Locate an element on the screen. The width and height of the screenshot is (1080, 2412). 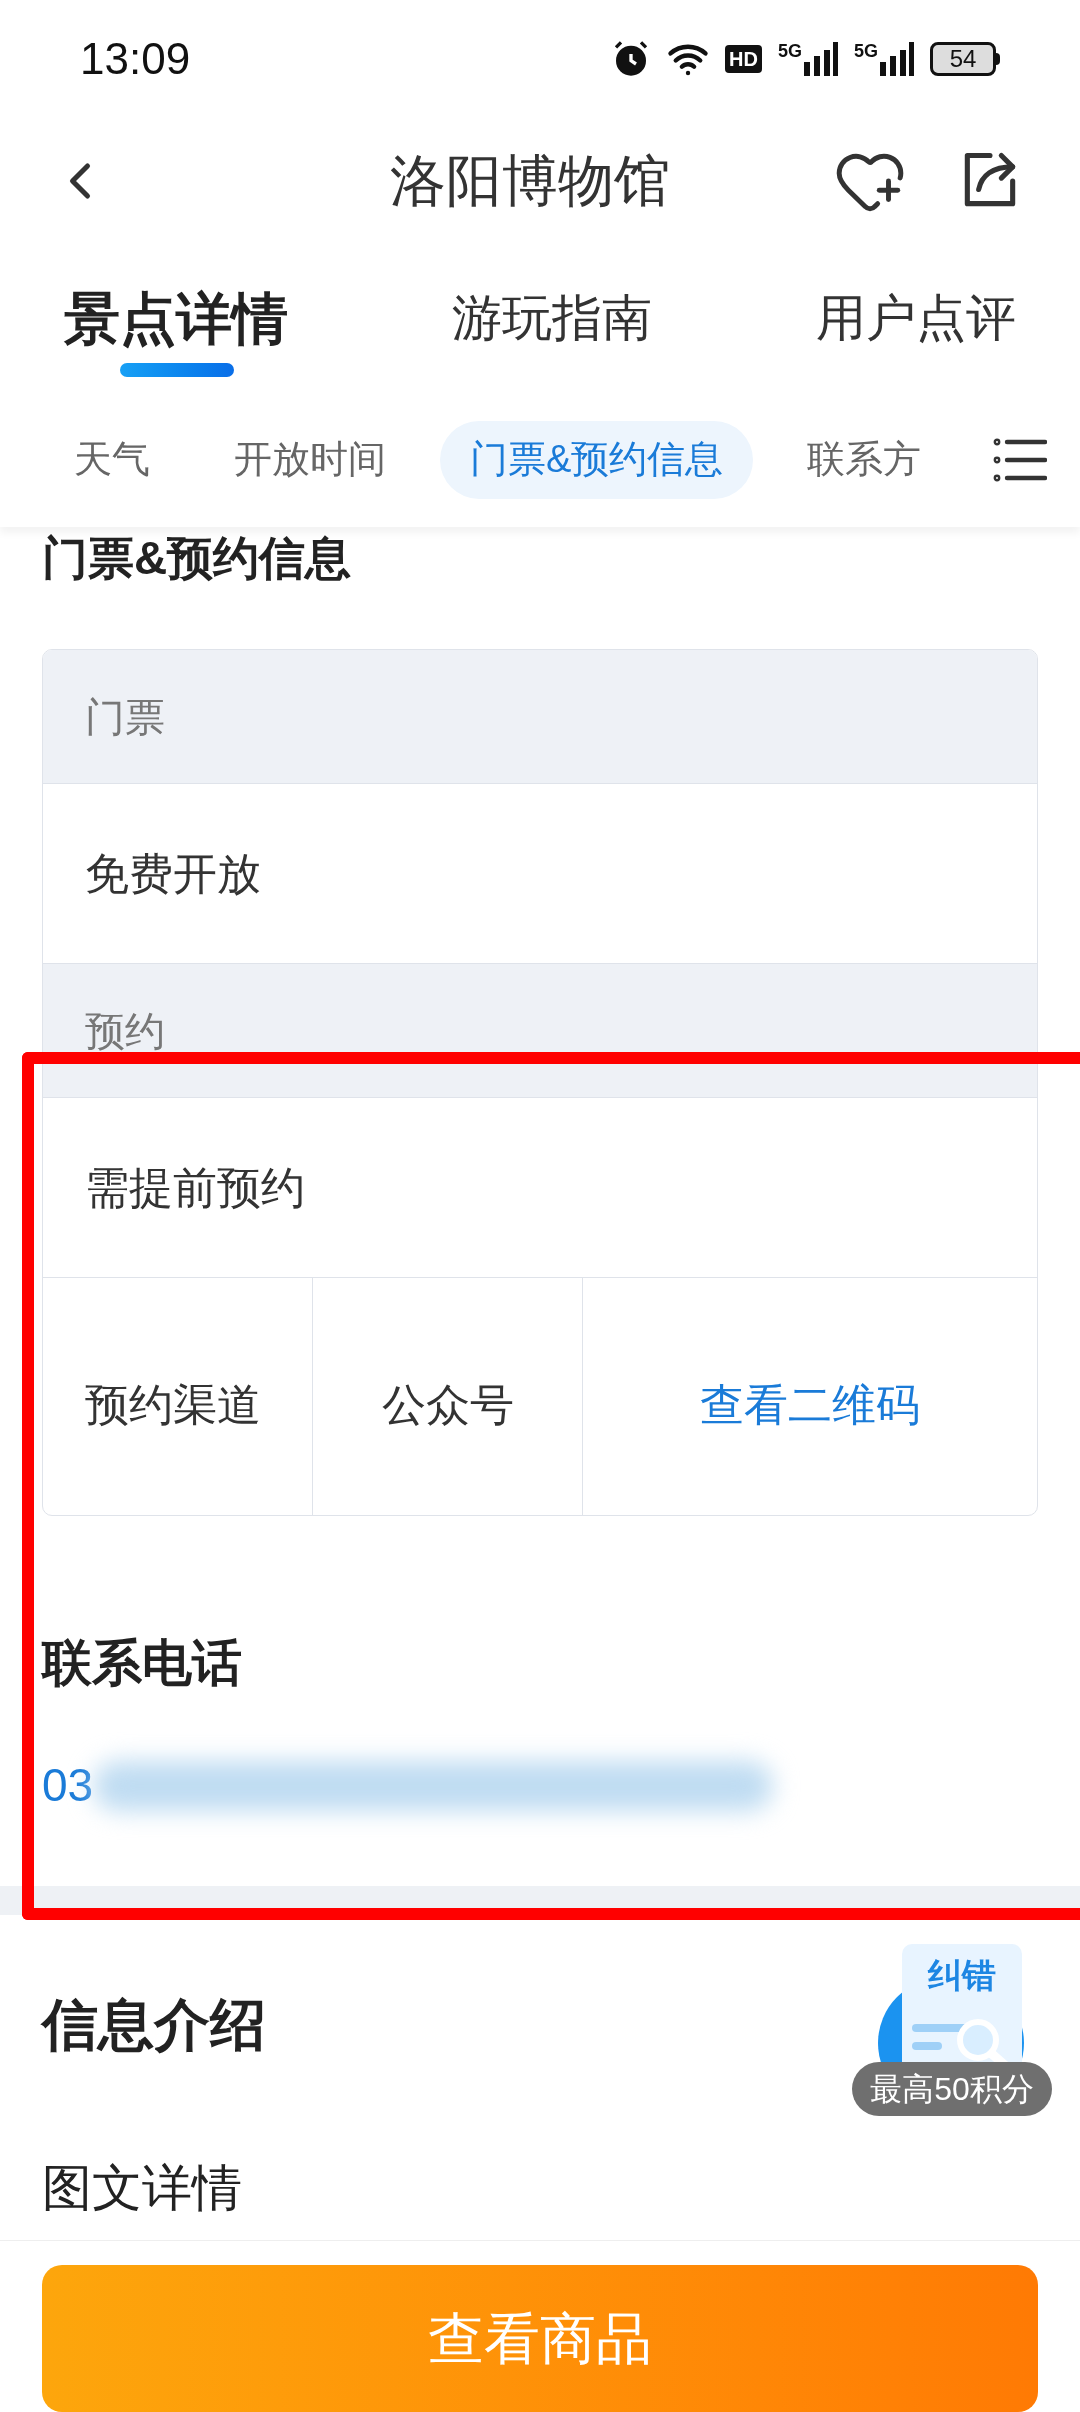
contact-heading: 联系电话 is located at coordinates (142, 1663).